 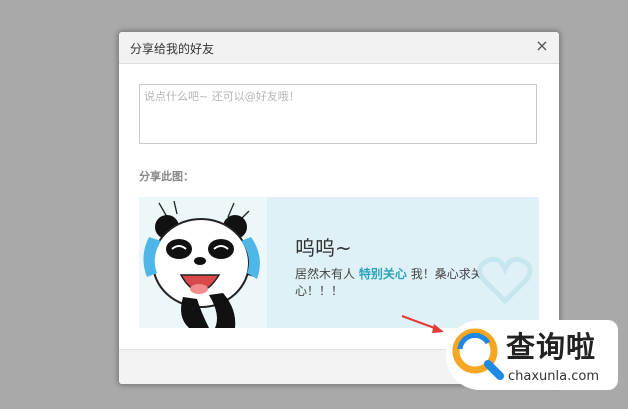 What do you see at coordinates (505, 280) in the screenshot?
I see `heart-icon` at bounding box center [505, 280].